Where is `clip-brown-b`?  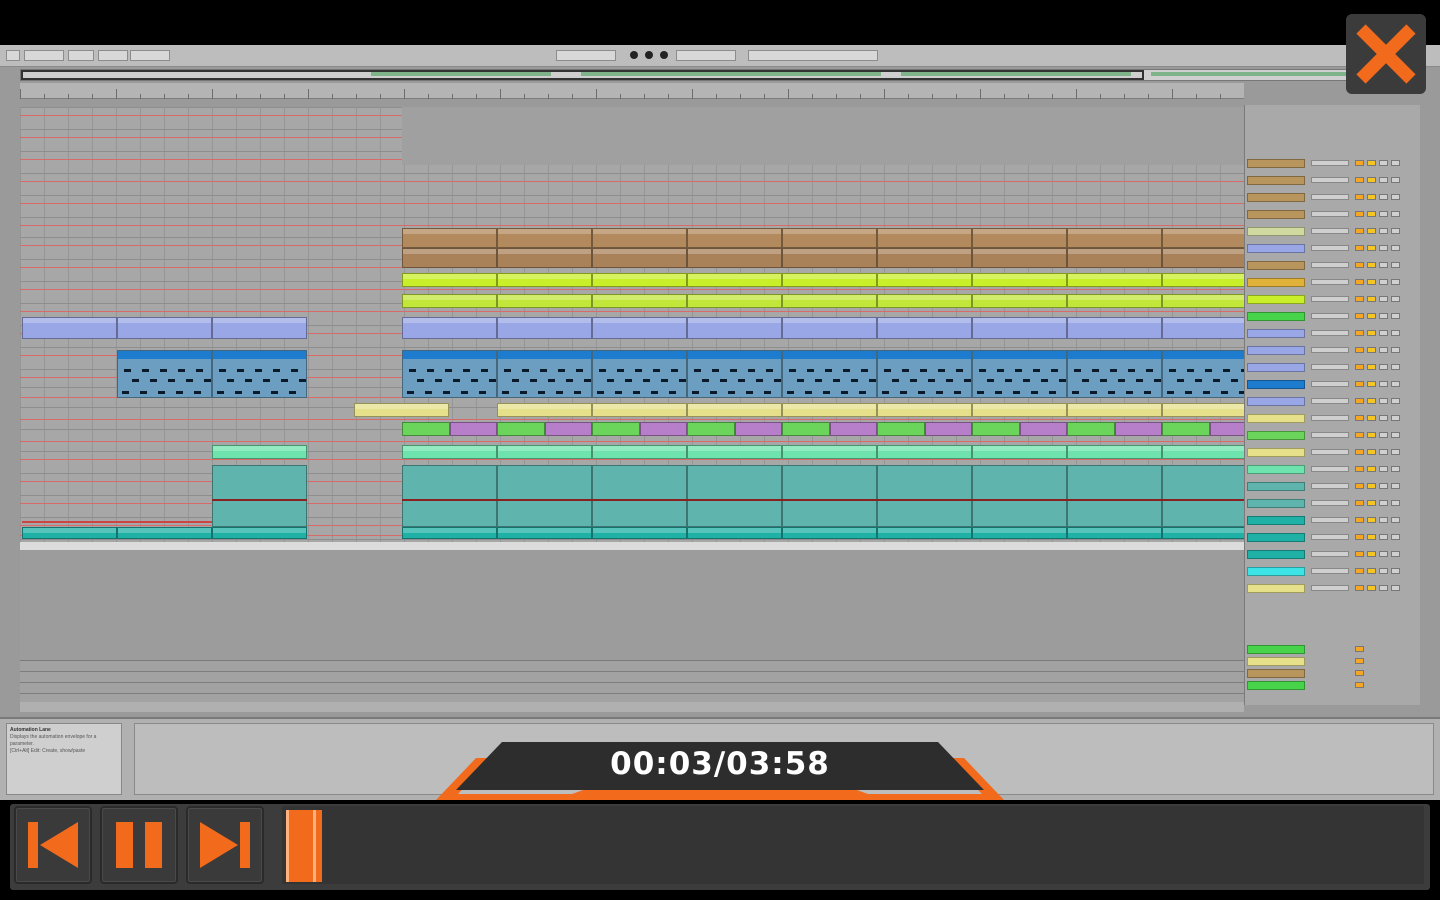
clip-brown-b is located at coordinates (544, 258).